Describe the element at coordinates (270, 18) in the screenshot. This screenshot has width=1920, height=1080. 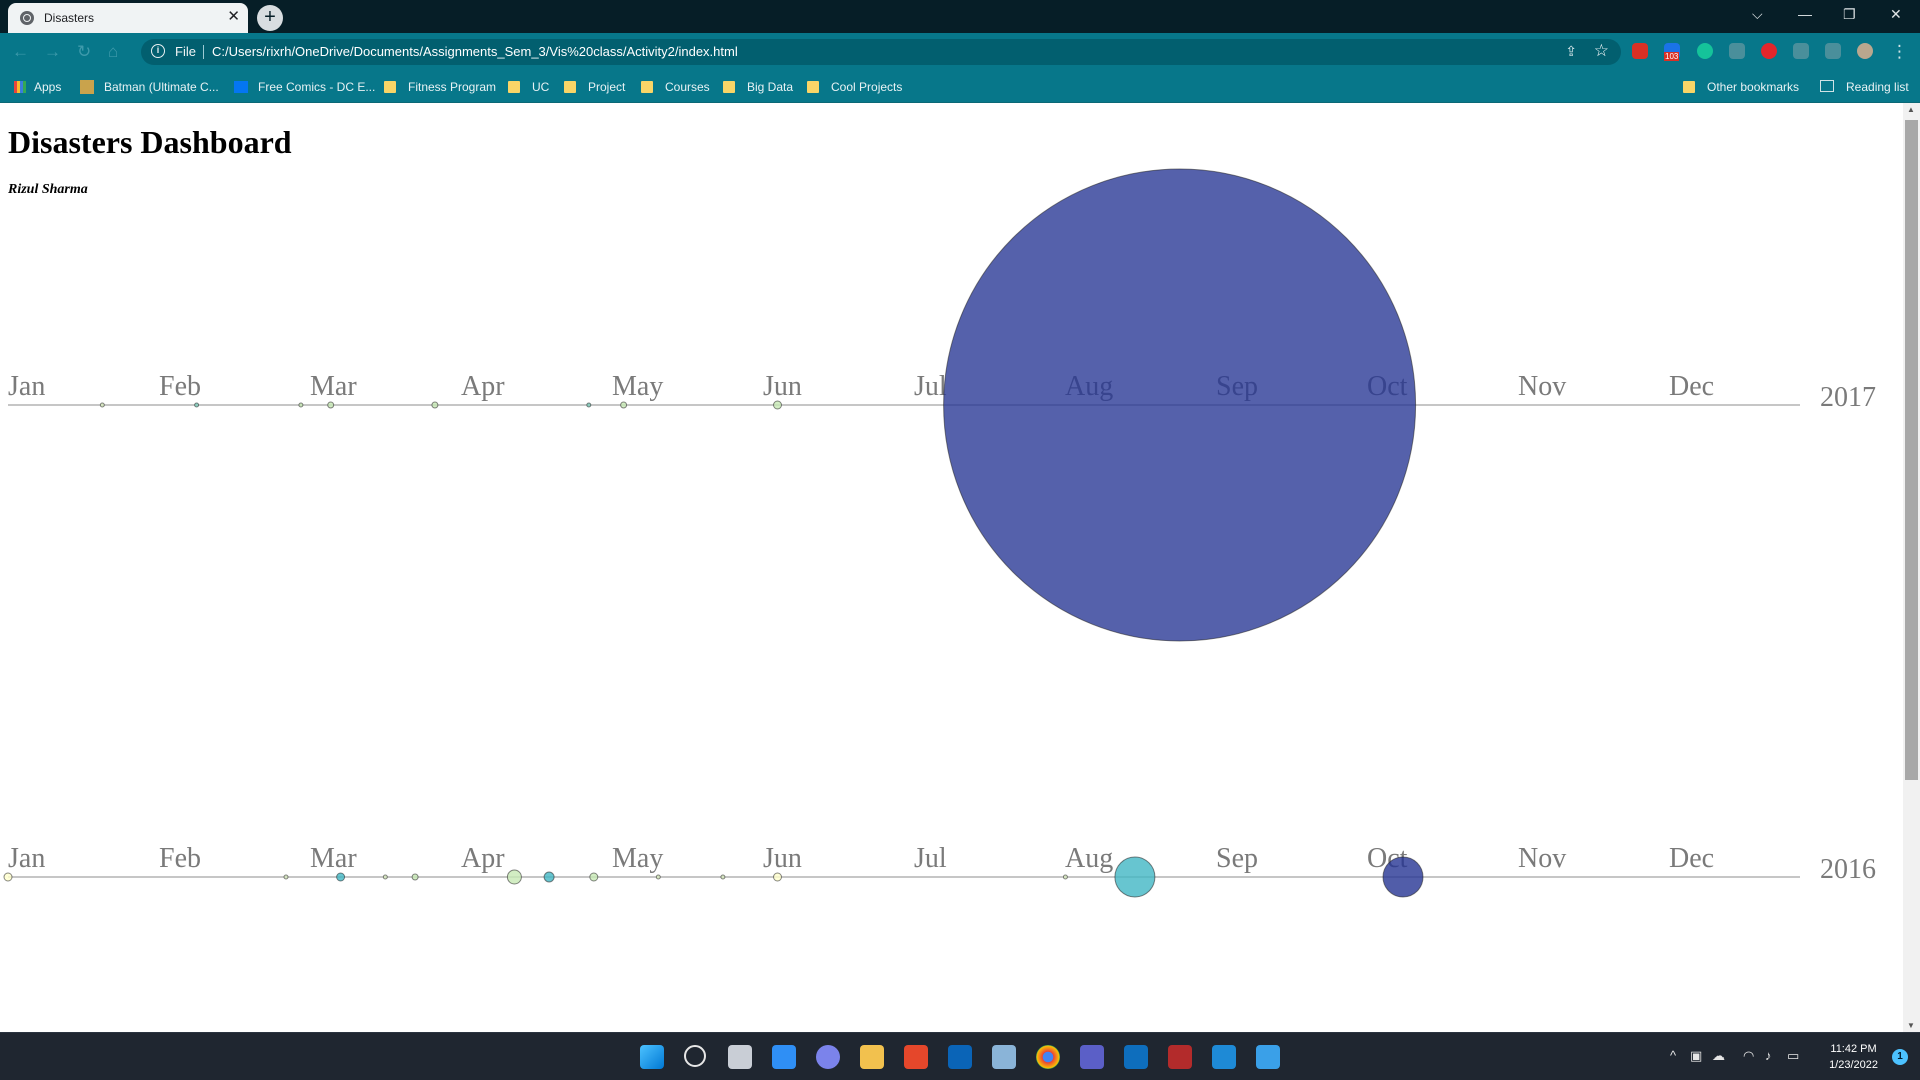
I see `new-tab-button: +` at that location.